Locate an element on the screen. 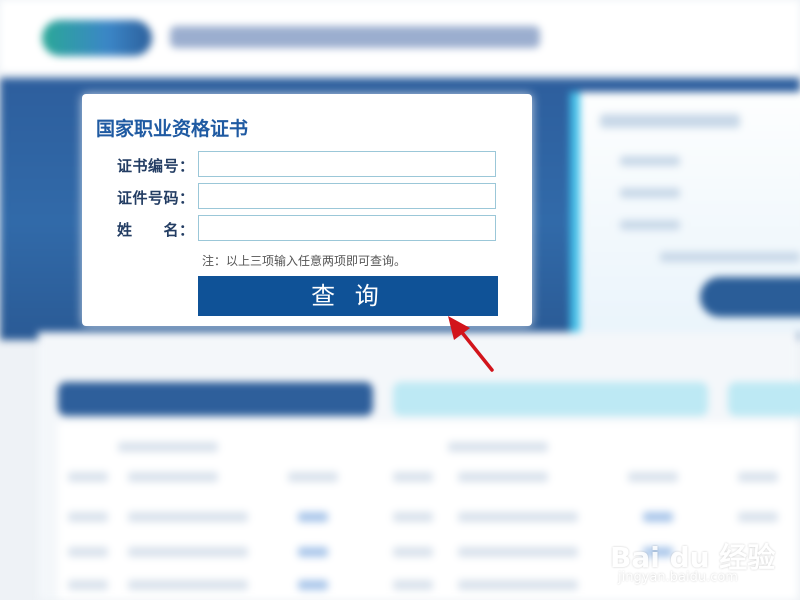 The image size is (800, 600). id-number-label: 证件号码： is located at coordinates (156, 198).